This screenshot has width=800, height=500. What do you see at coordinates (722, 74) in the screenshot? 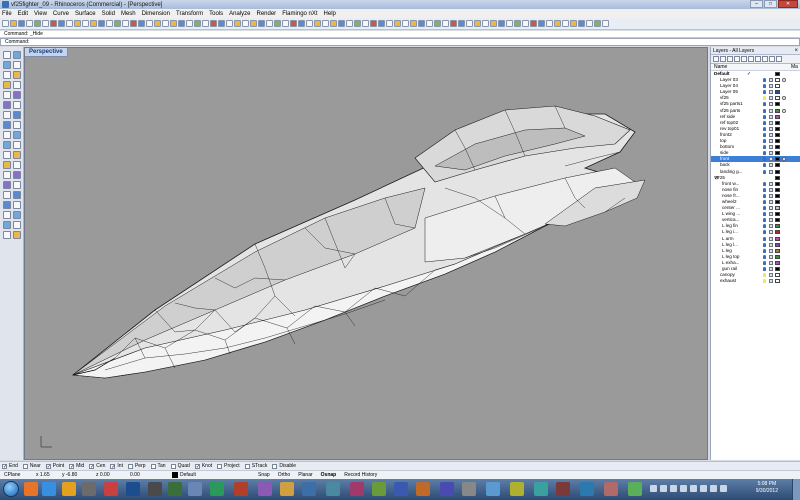
I see `layer-name: Default` at bounding box center [722, 74].